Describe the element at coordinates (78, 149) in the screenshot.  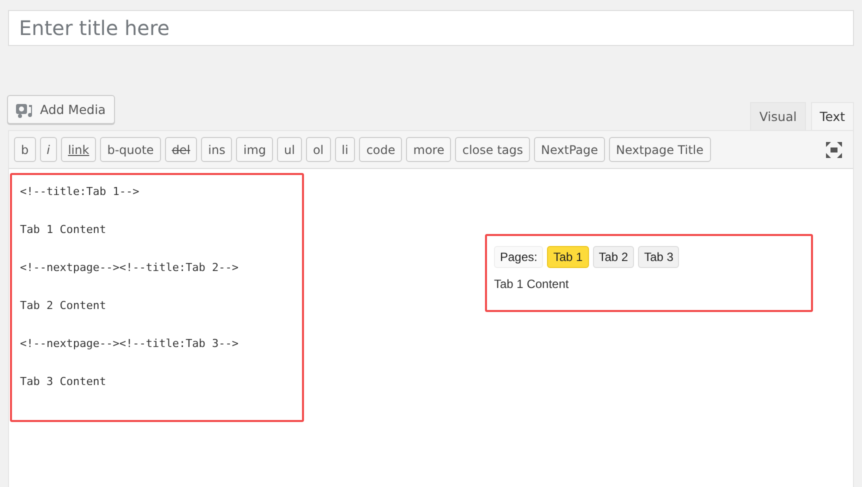
I see `toolbar-button: link` at that location.